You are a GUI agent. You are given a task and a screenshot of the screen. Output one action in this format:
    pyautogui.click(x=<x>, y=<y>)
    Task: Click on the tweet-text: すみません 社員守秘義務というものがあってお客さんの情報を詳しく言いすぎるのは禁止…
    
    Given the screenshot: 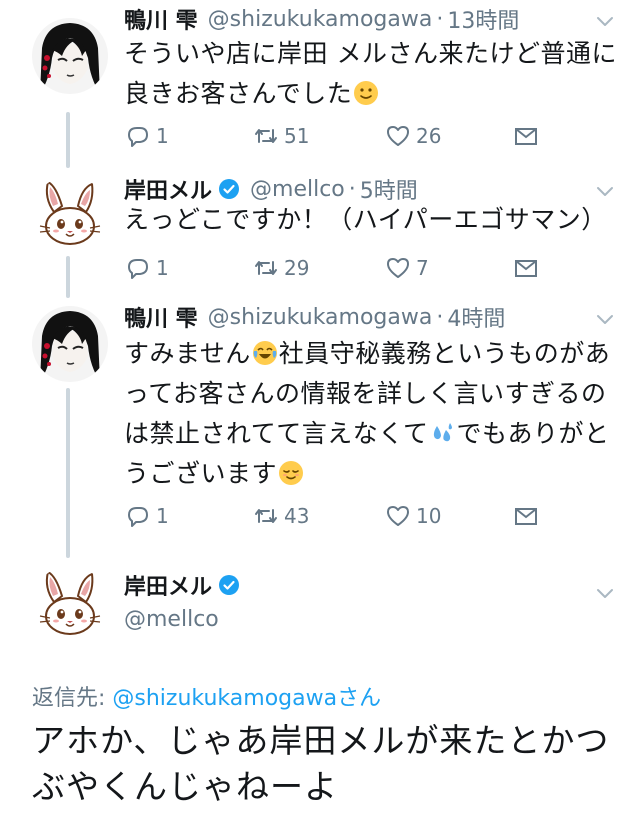 What is the action you would take?
    pyautogui.click(x=371, y=414)
    